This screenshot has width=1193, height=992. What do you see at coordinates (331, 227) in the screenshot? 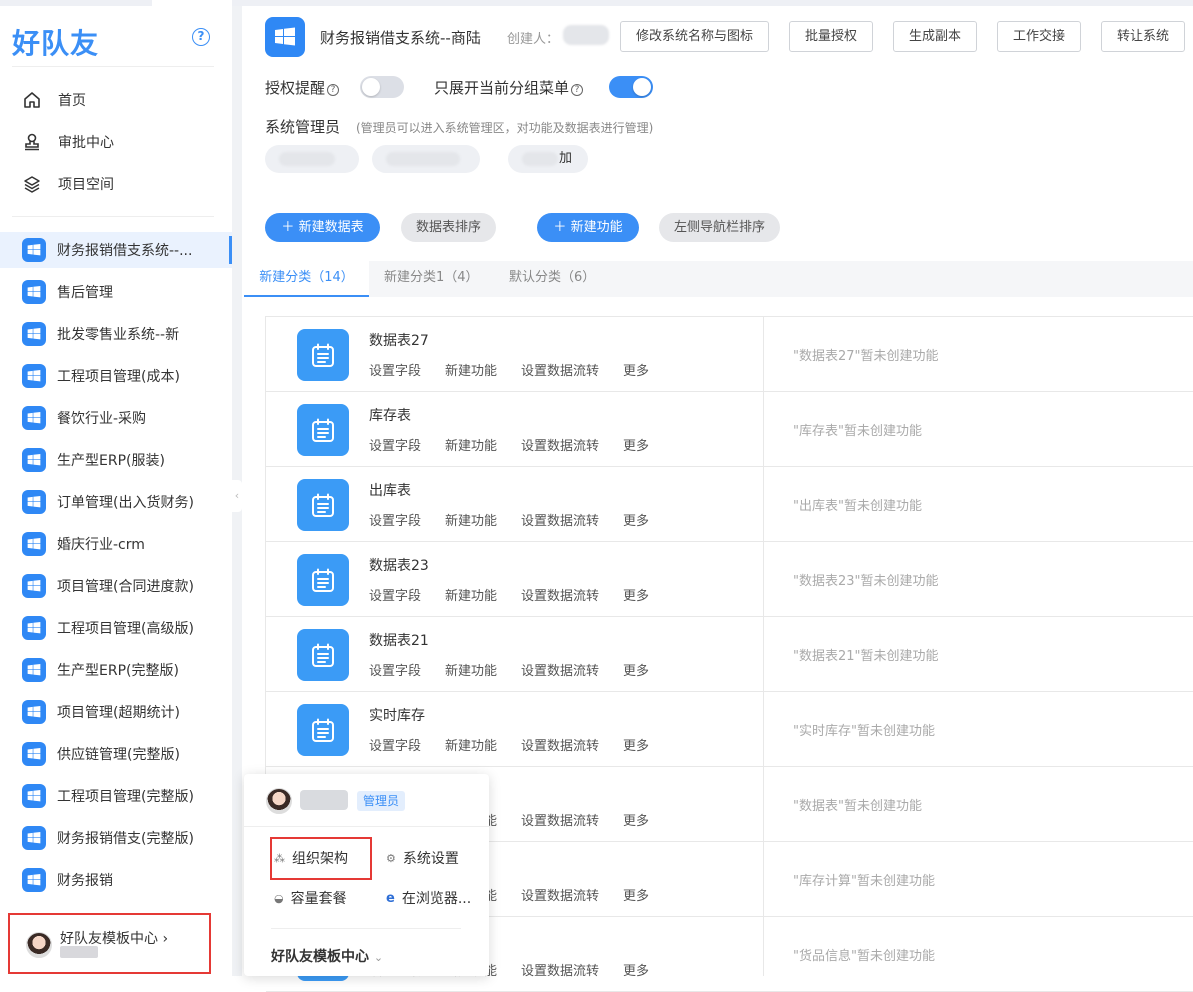
I see `new-table-label: 新建数据表` at bounding box center [331, 227].